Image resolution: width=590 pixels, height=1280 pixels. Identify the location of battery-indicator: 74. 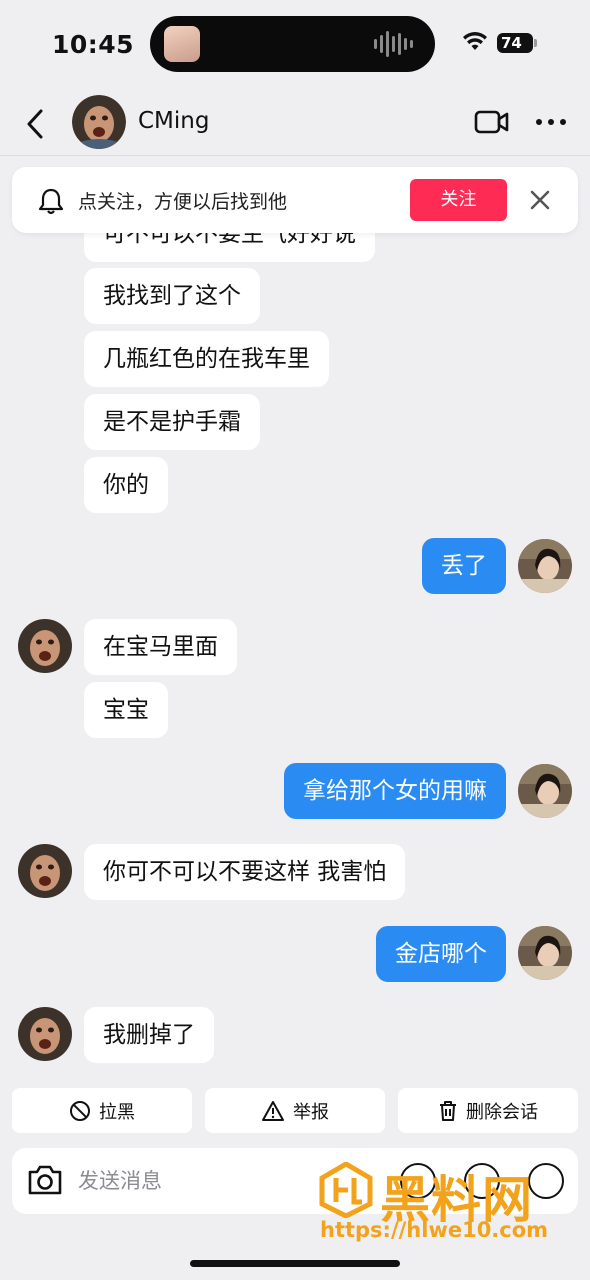
(517, 43).